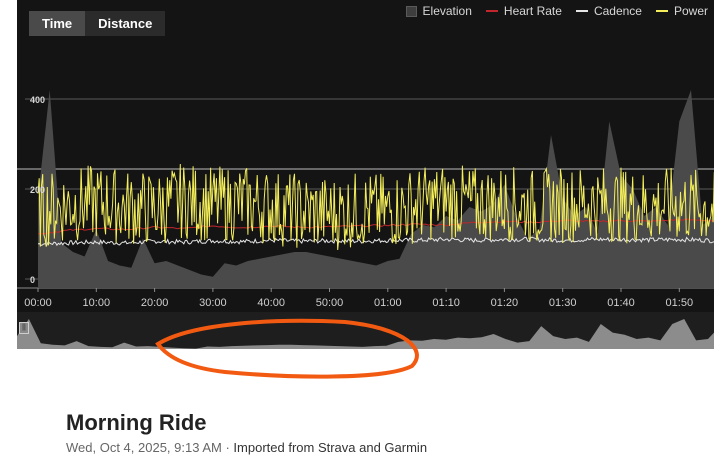  I want to click on legend-item-cadence: Cadence, so click(608, 11).